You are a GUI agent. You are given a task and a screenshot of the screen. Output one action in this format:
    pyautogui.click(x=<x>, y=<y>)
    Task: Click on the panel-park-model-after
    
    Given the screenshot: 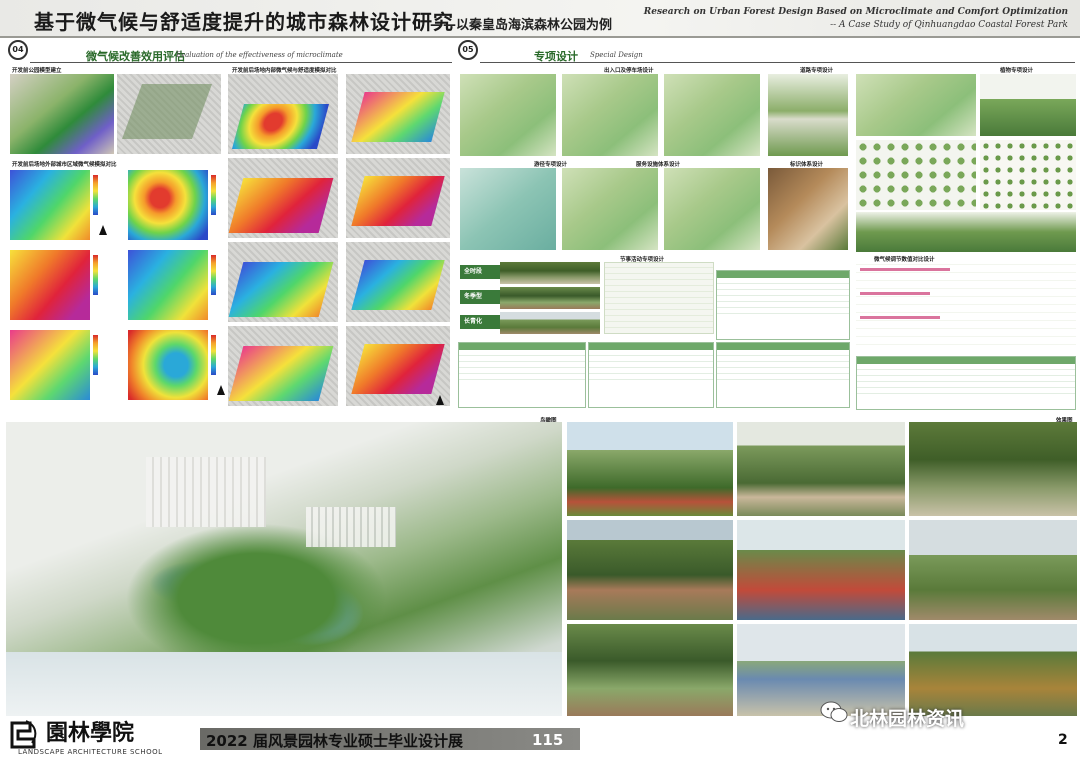 What is the action you would take?
    pyautogui.click(x=169, y=114)
    